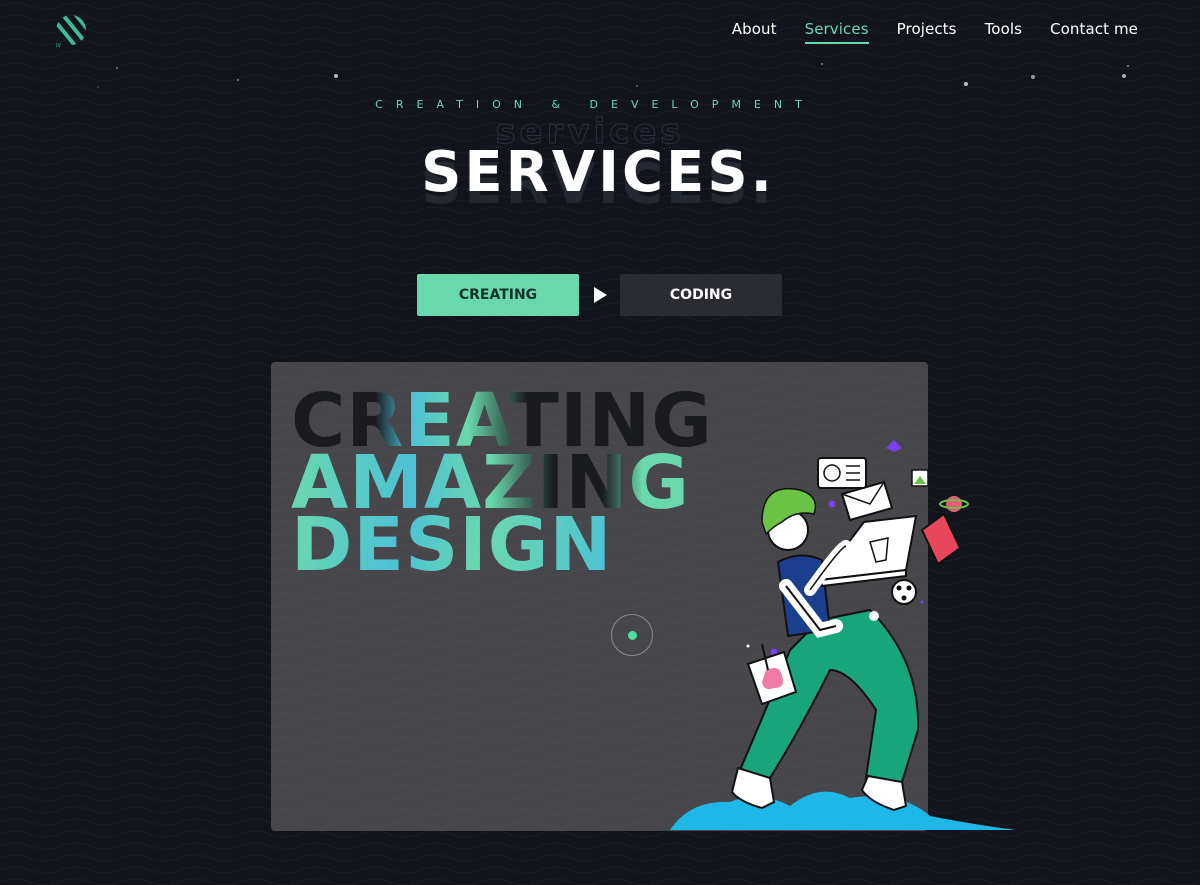  Describe the element at coordinates (452, 545) in the screenshot. I see `hero-line-design: DESIGN` at that location.